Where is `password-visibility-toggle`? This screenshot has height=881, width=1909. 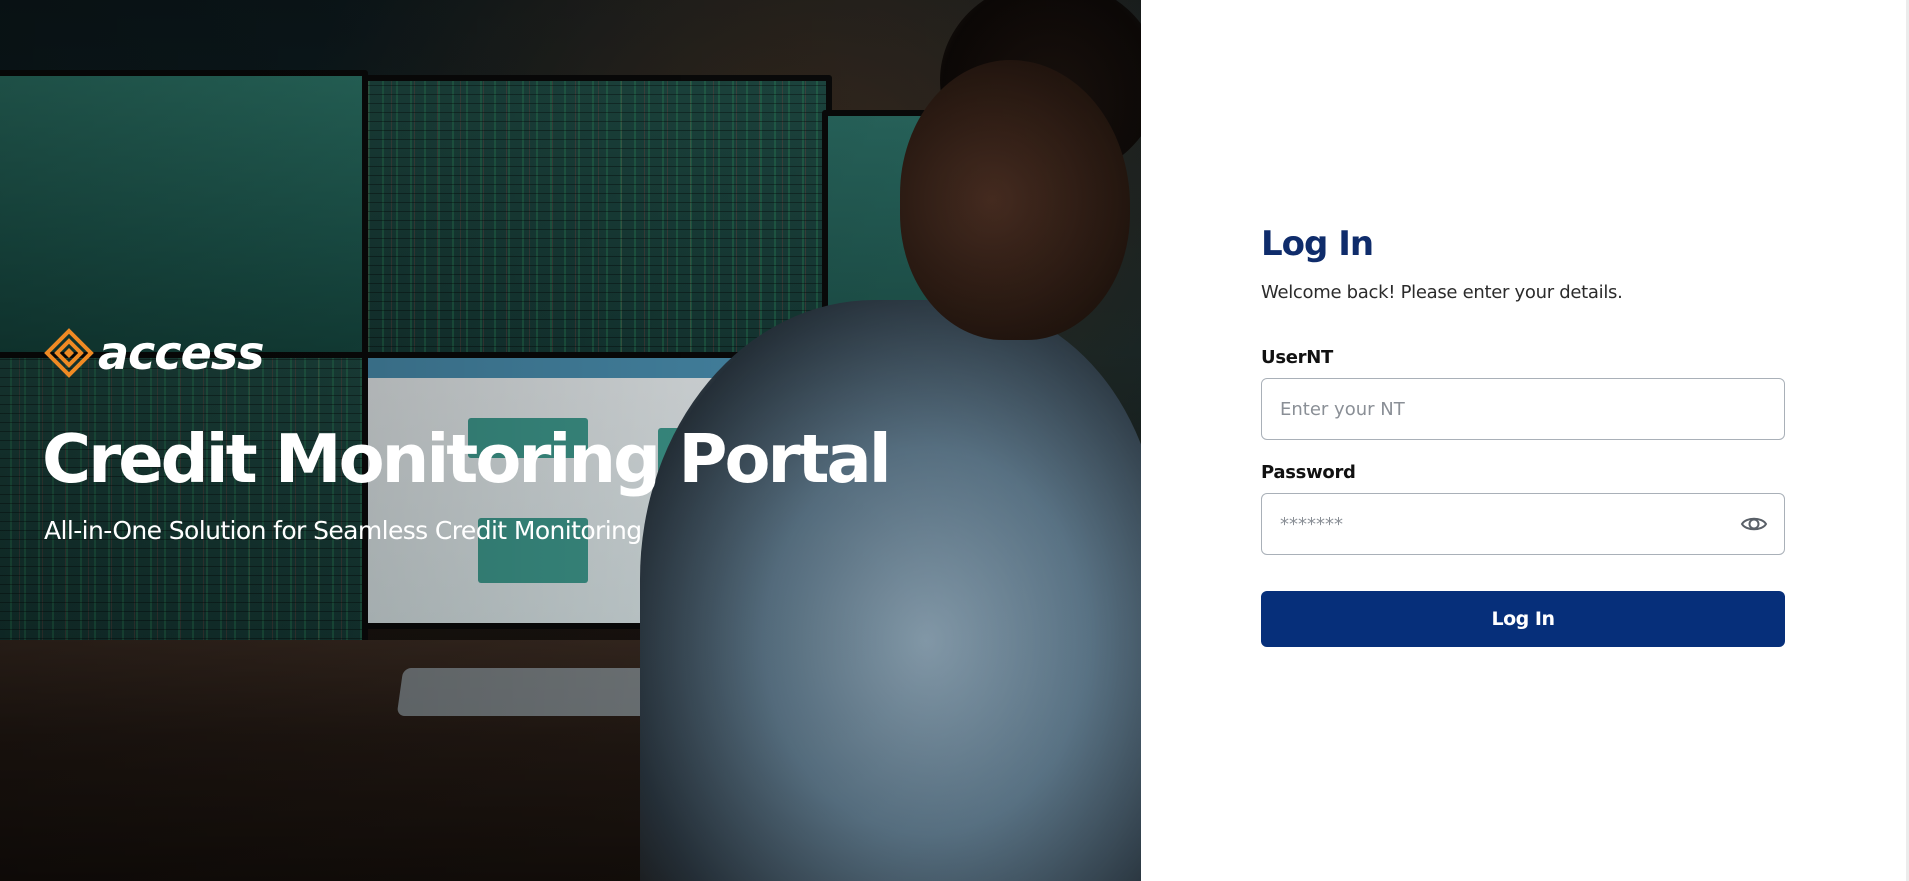
password-visibility-toggle is located at coordinates (1754, 524).